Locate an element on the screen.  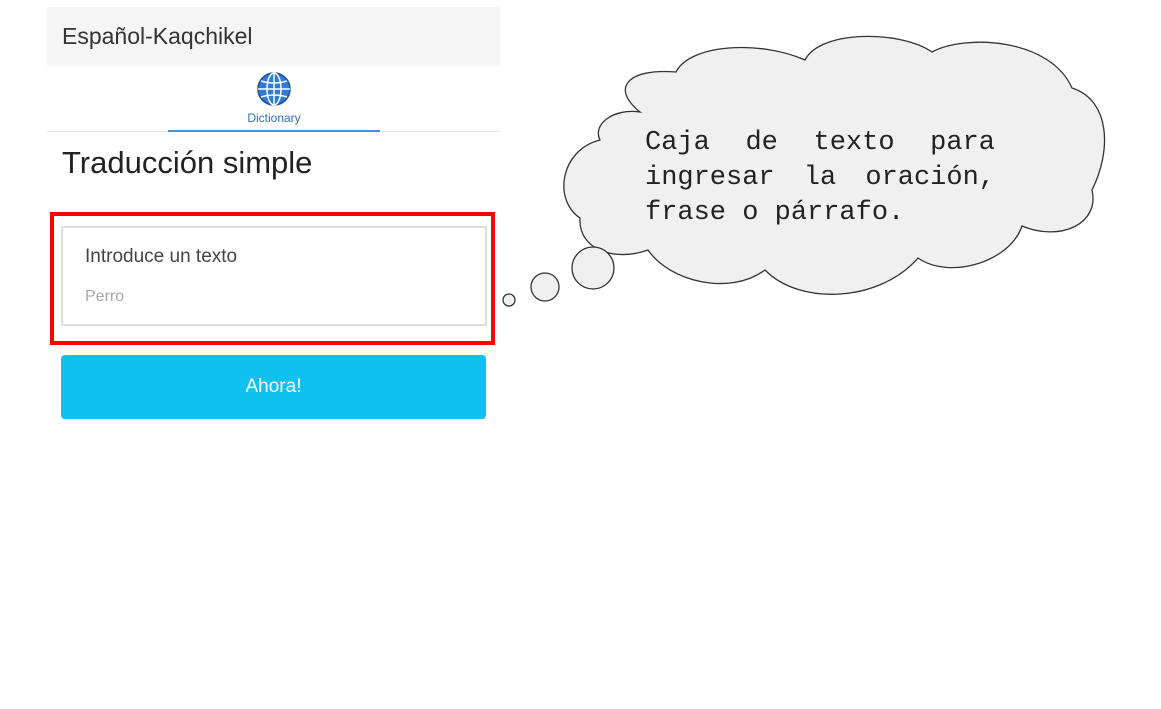
thought-bubble-small is located at coordinates (509, 300).